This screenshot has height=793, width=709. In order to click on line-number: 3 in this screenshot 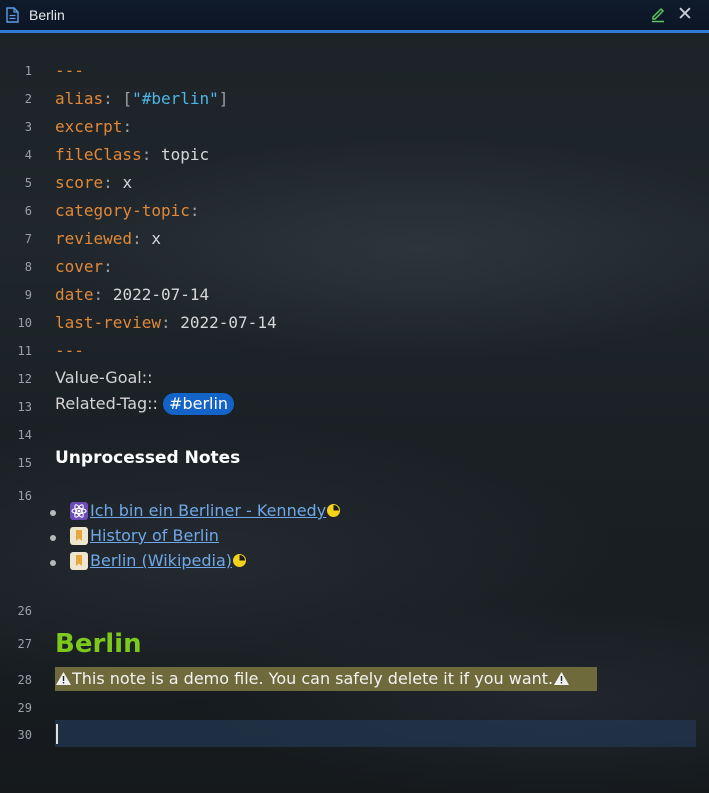, I will do `click(28, 127)`.